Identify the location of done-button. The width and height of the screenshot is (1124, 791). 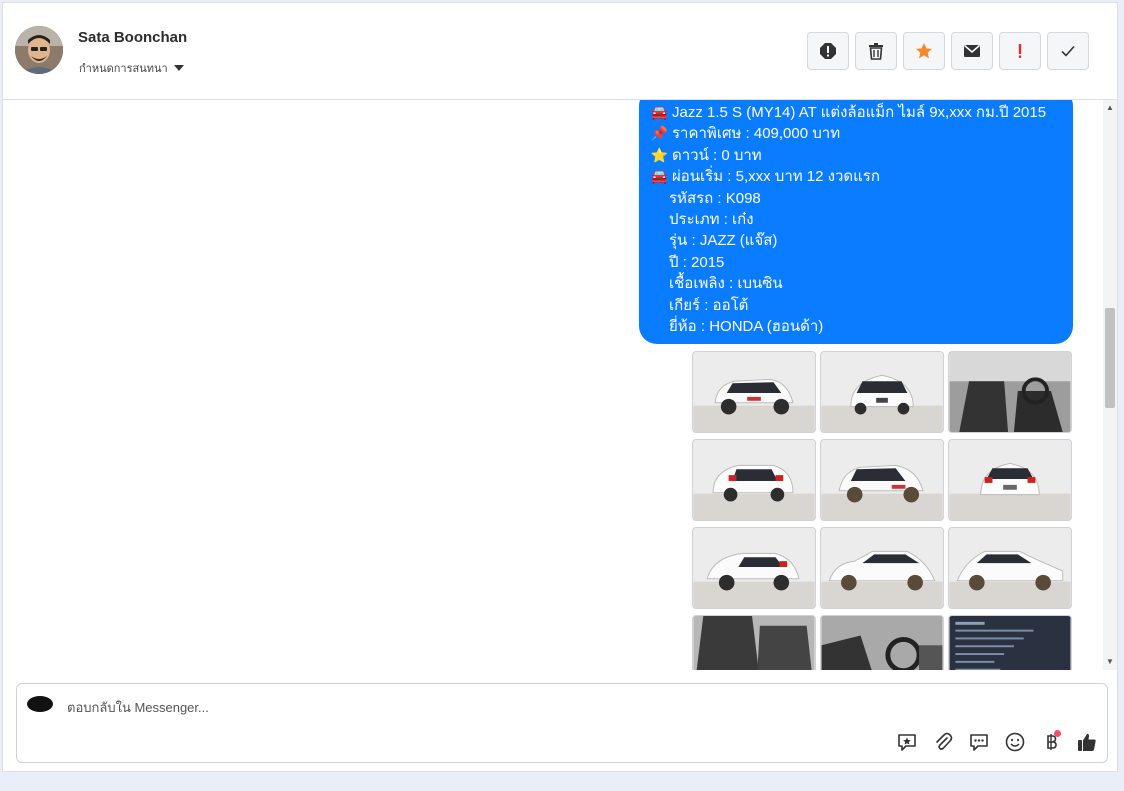
(1068, 51).